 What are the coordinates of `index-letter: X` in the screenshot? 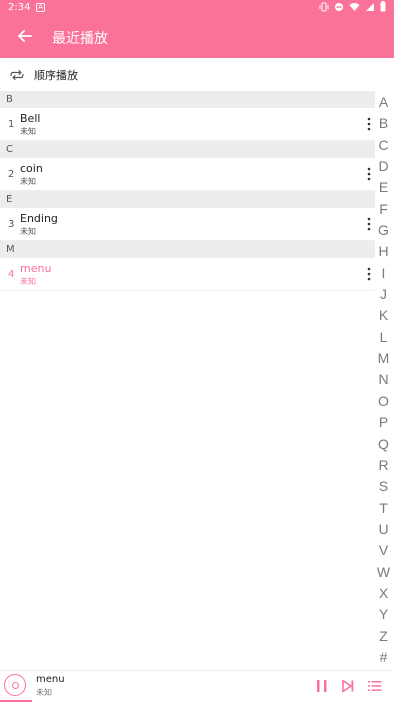 It's located at (383, 593).